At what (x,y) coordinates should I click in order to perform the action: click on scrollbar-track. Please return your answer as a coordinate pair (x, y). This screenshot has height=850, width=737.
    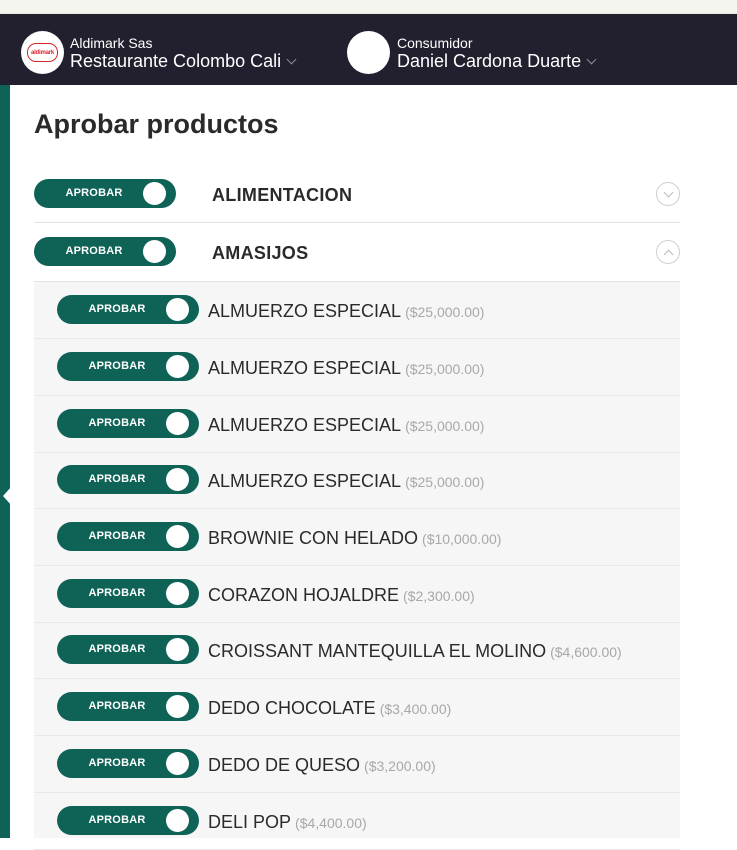
    Looking at the image, I should click on (733, 461).